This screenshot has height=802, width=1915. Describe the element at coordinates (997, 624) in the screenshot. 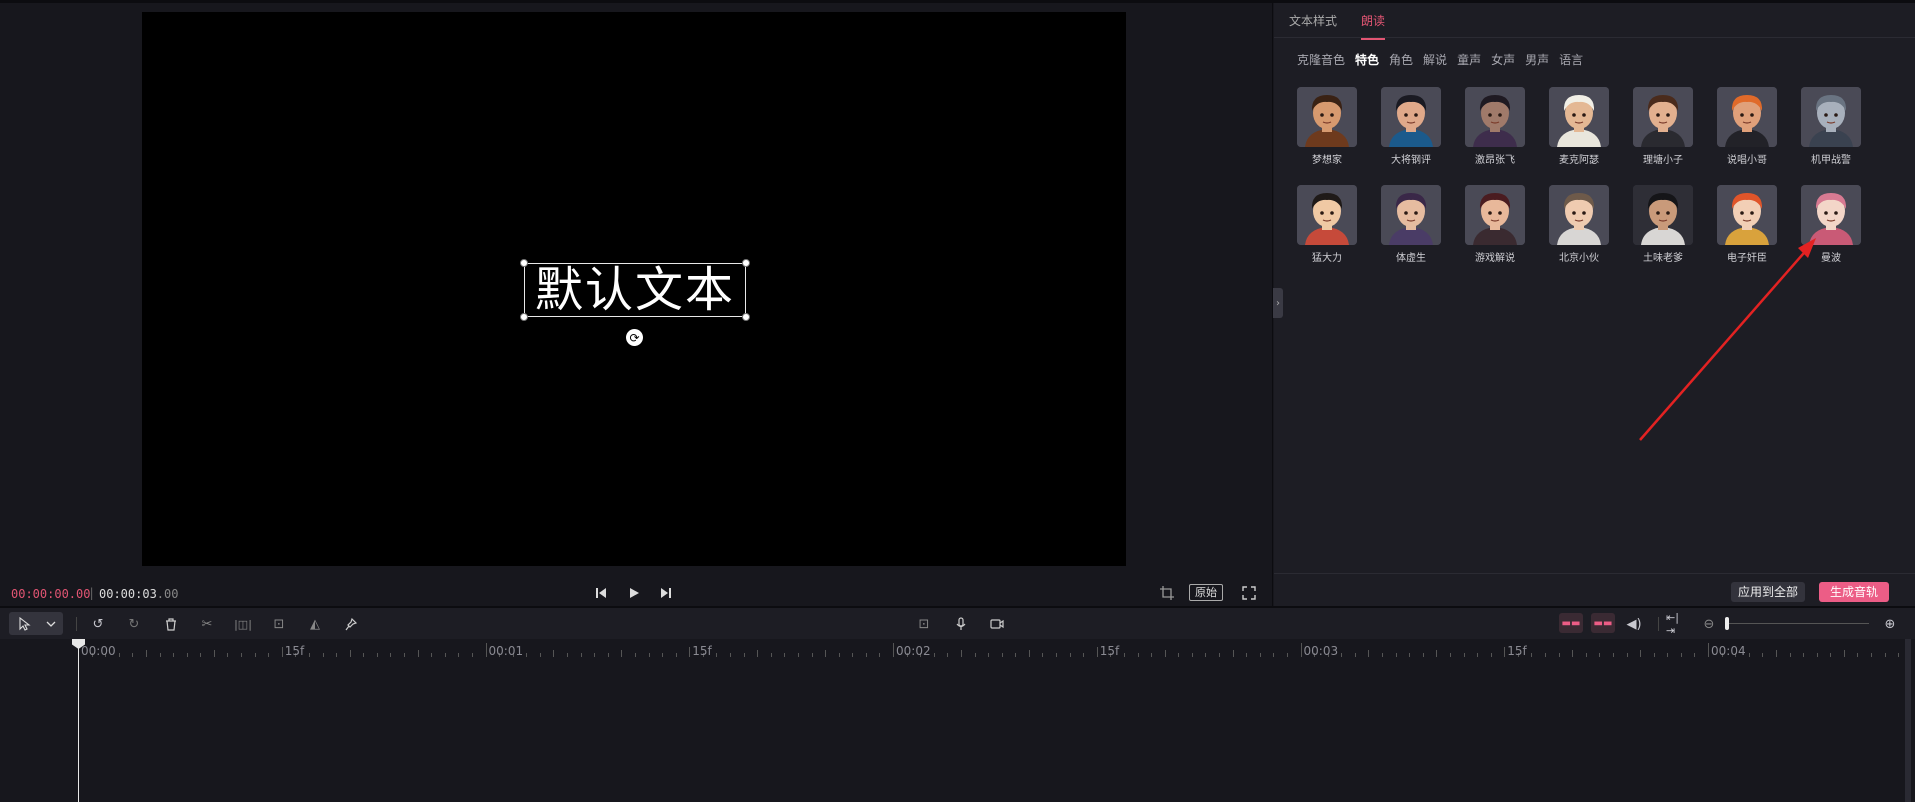

I see `record-screen-icon` at that location.